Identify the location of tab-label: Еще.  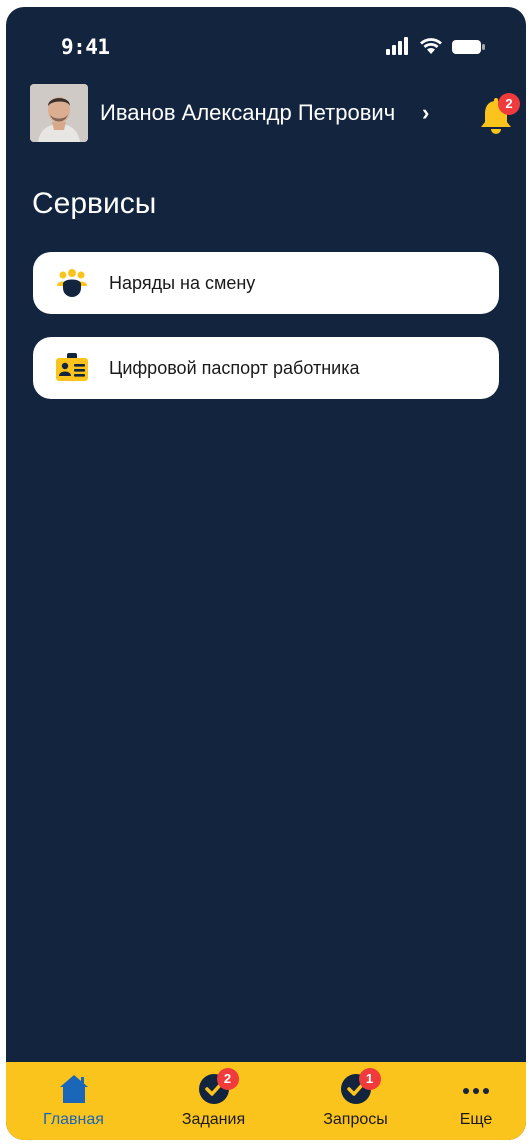
(476, 1119).